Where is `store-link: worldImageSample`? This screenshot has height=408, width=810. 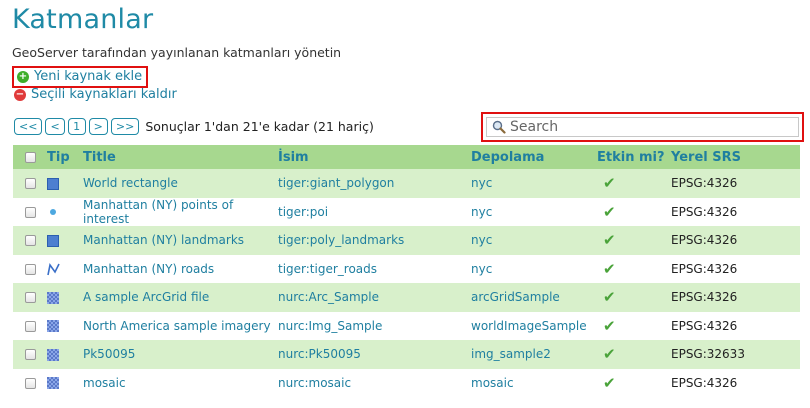 store-link: worldImageSample is located at coordinates (529, 326).